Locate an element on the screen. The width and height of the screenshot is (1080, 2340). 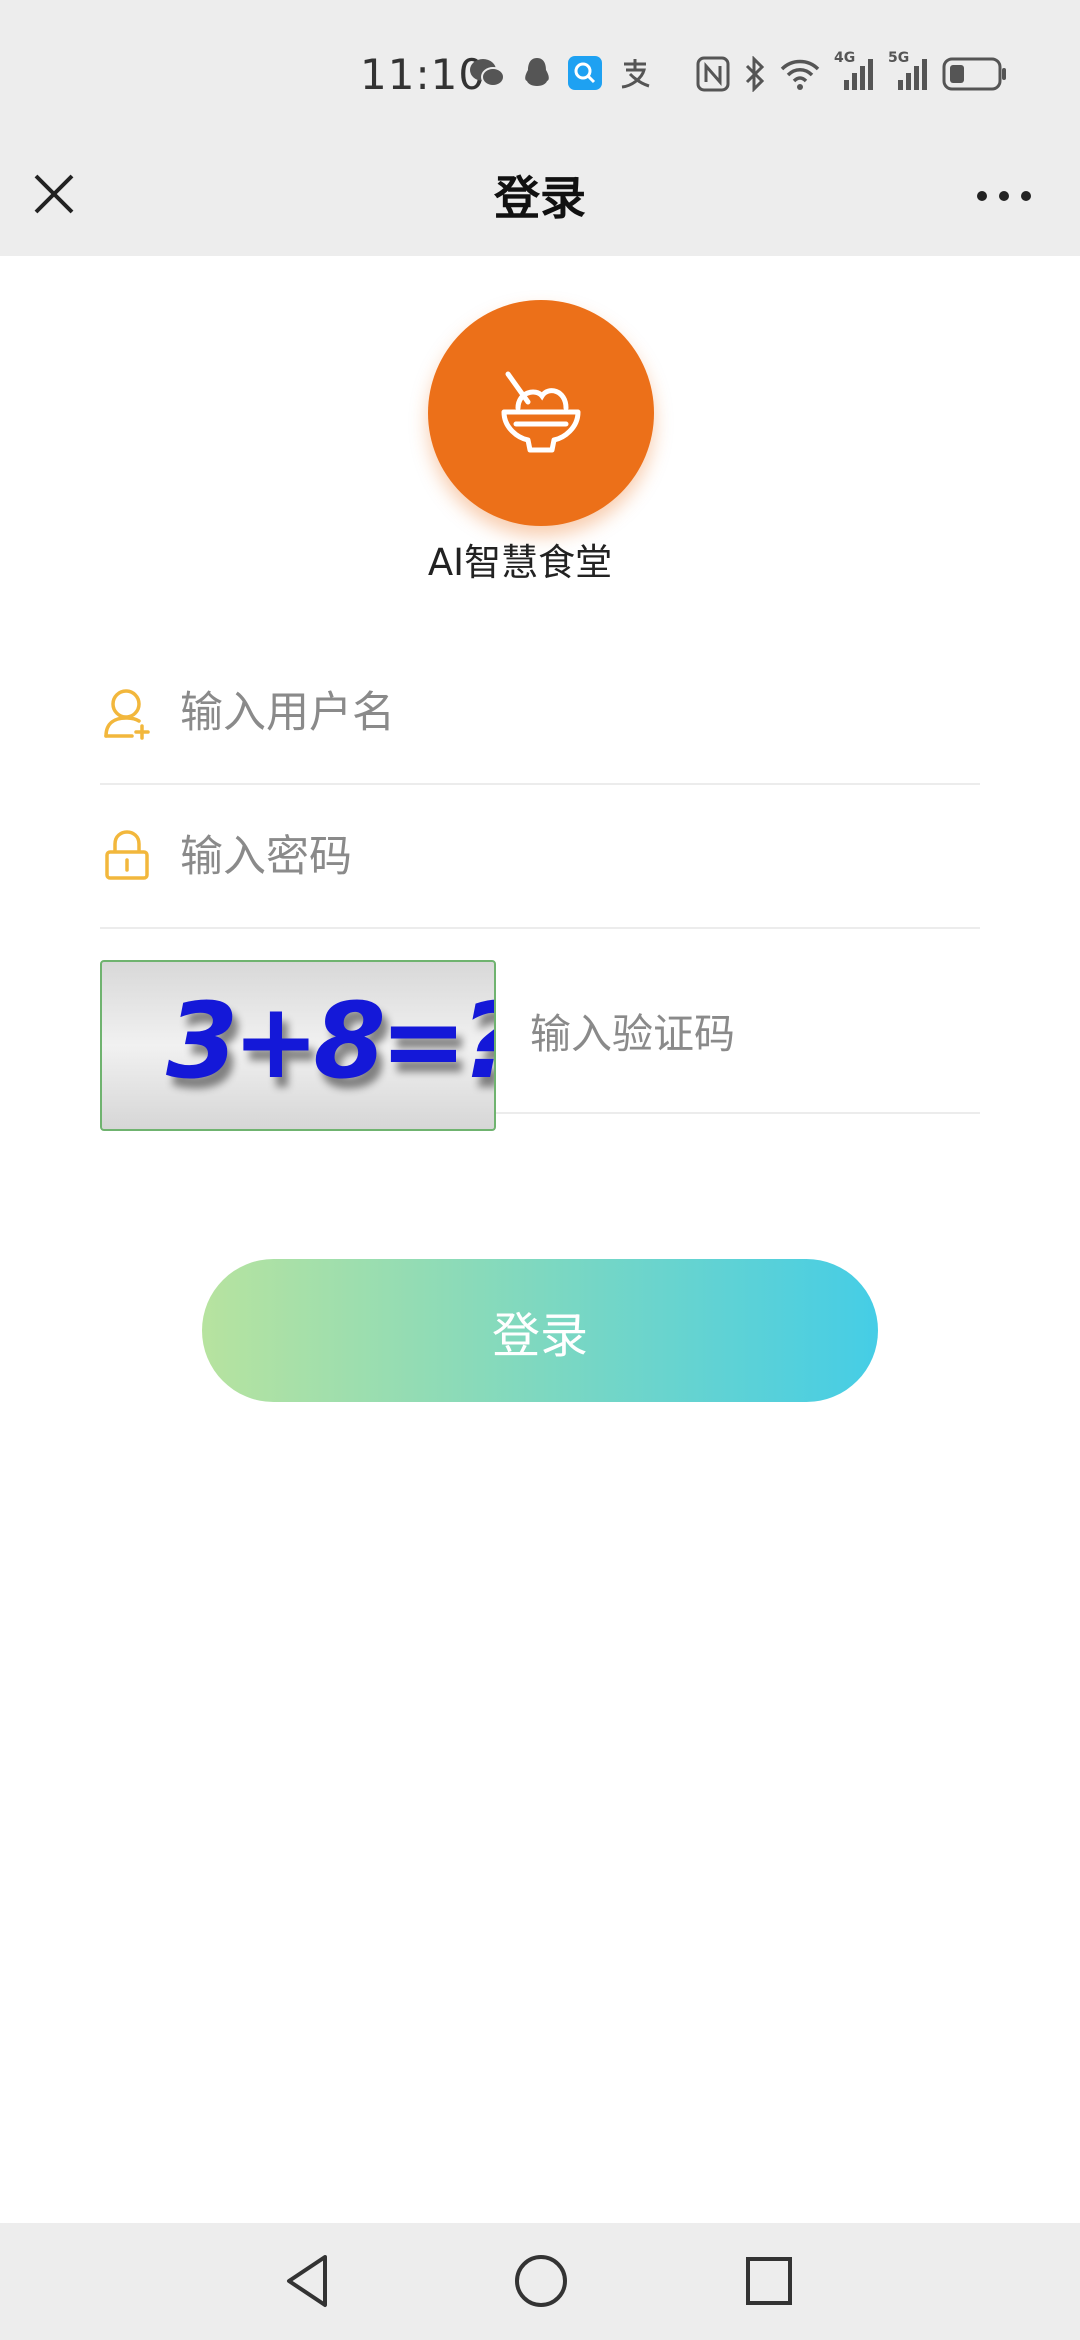
status-bar: 11:10 4G 5G is located at coordinates (540, 75).